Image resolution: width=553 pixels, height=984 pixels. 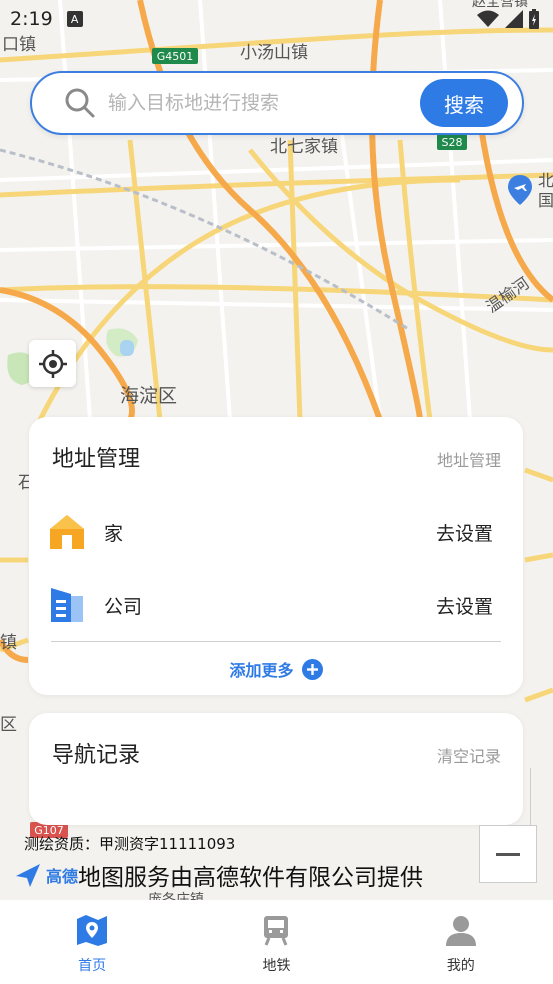 I want to click on survey-qualification: 测绘资质：甲测资字11111093, so click(x=130, y=844).